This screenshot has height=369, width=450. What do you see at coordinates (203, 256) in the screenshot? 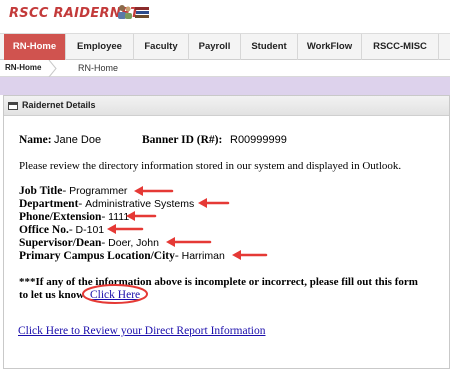
I see `field-value: Harriman` at bounding box center [203, 256].